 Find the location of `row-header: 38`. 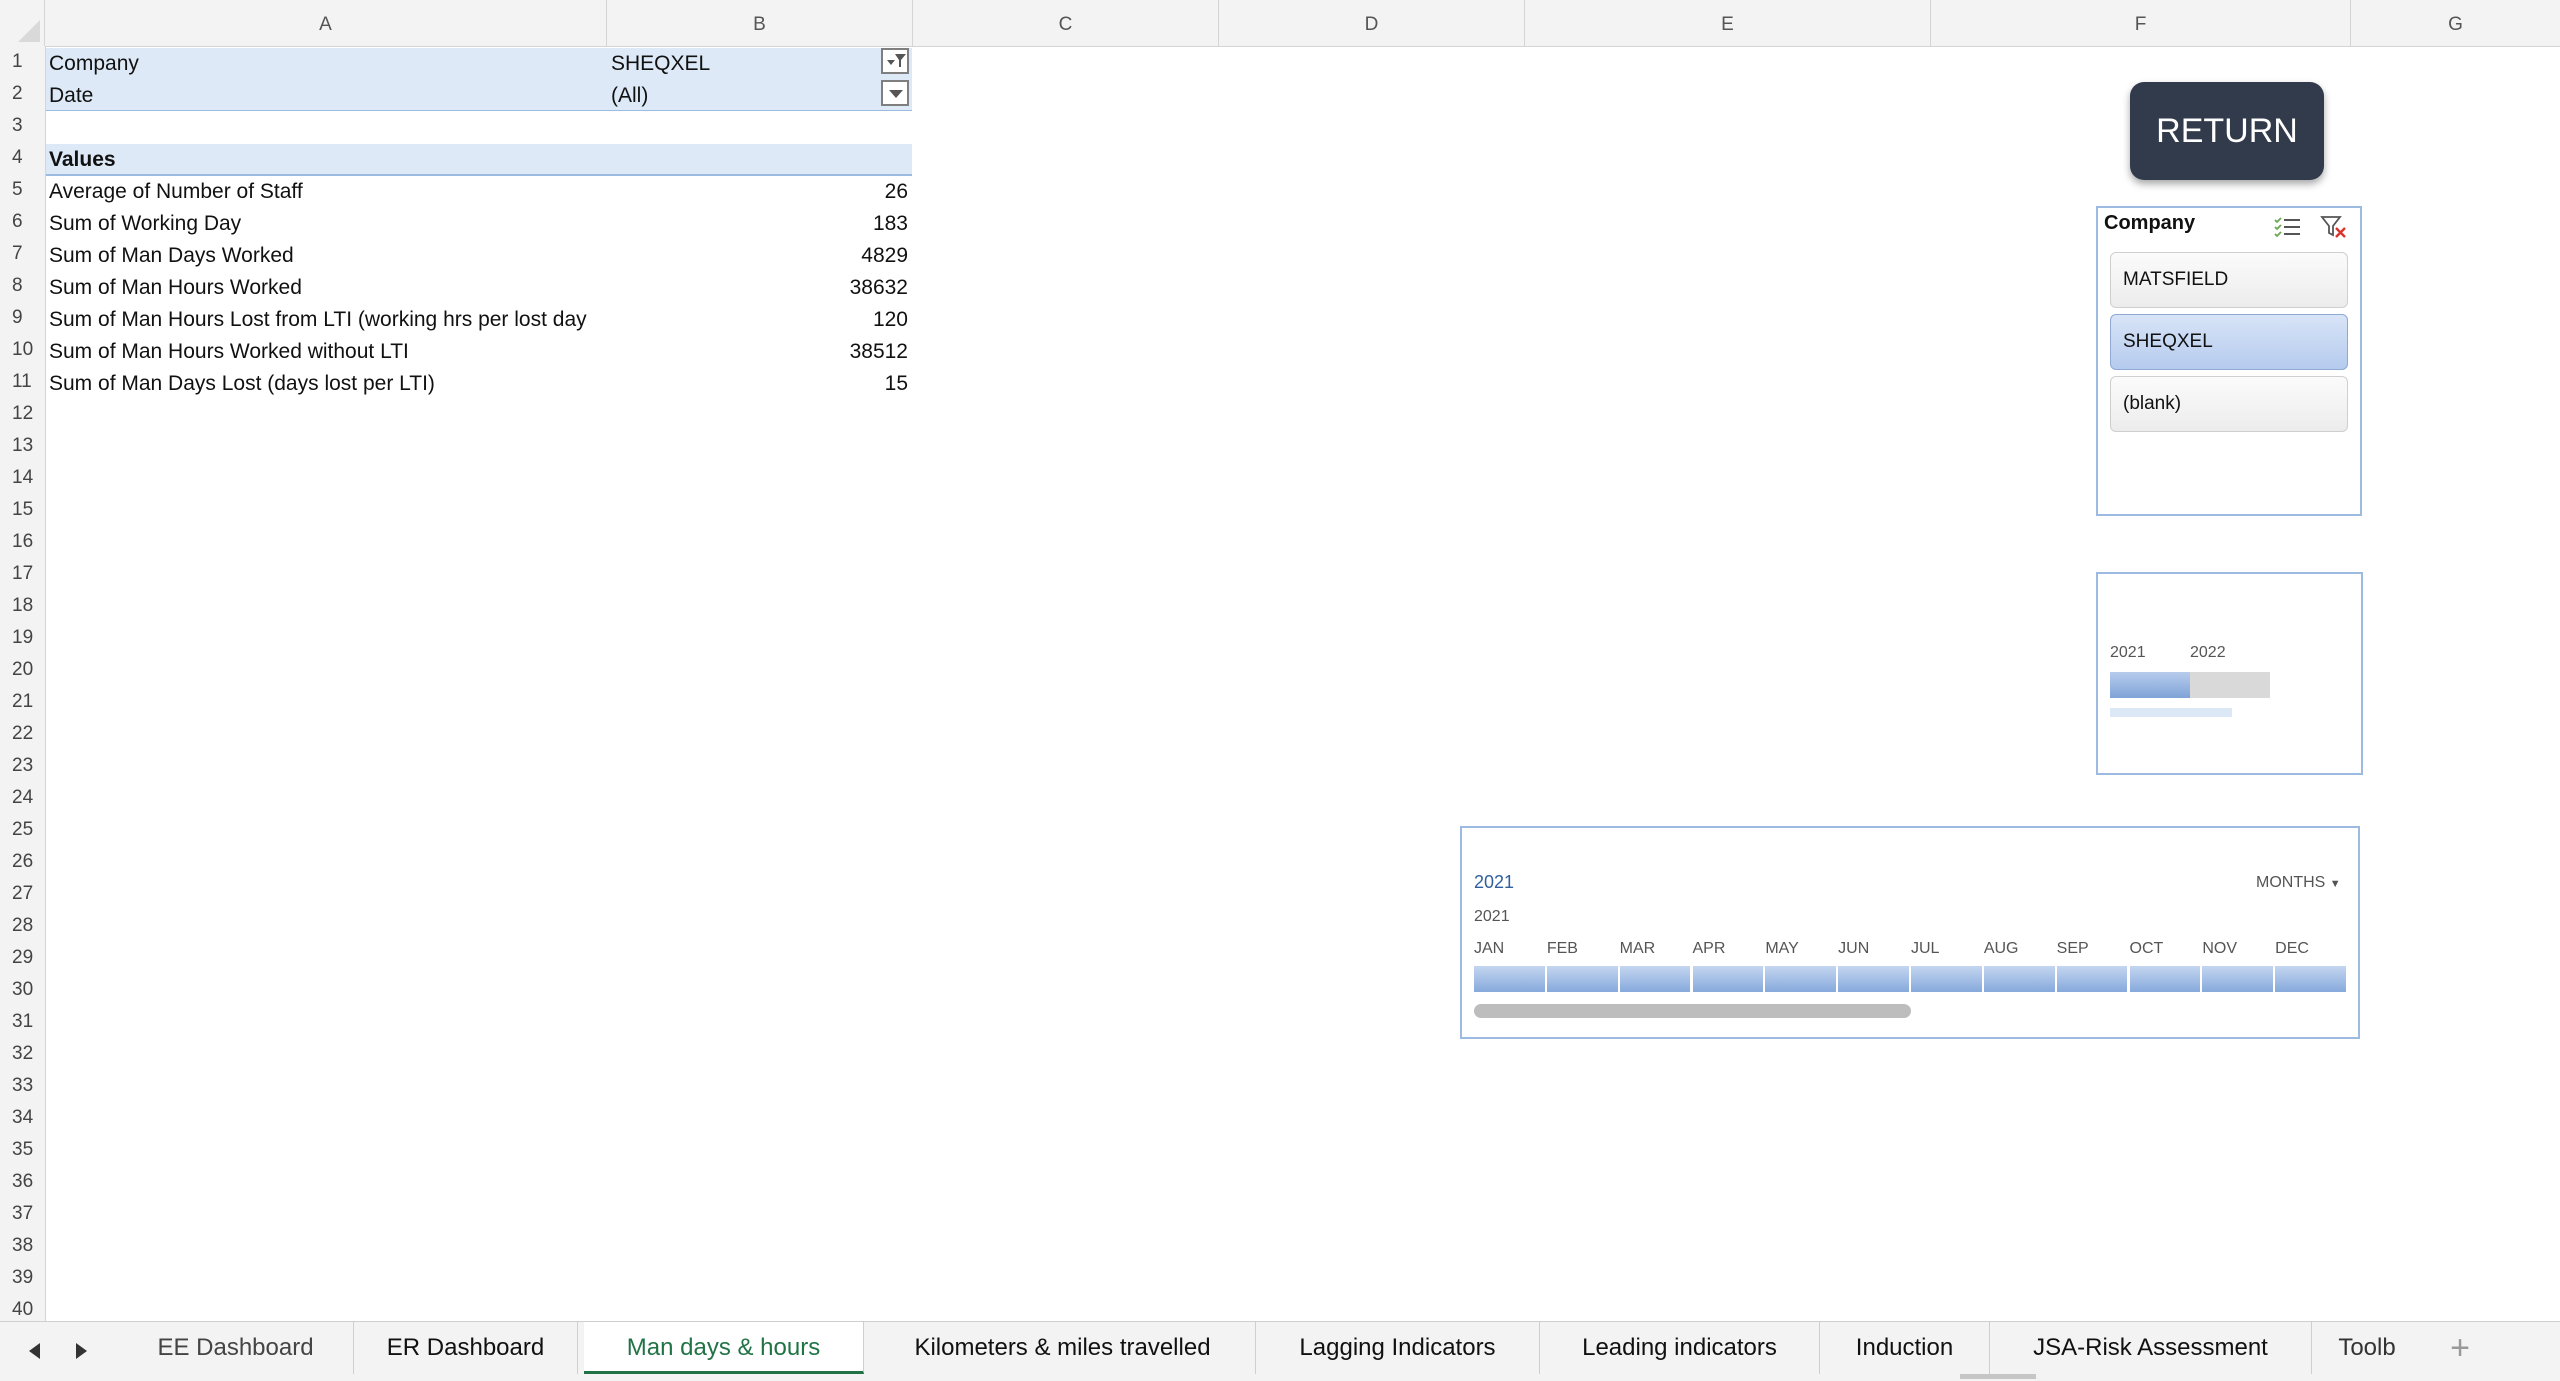

row-header: 38 is located at coordinates (22, 1245).